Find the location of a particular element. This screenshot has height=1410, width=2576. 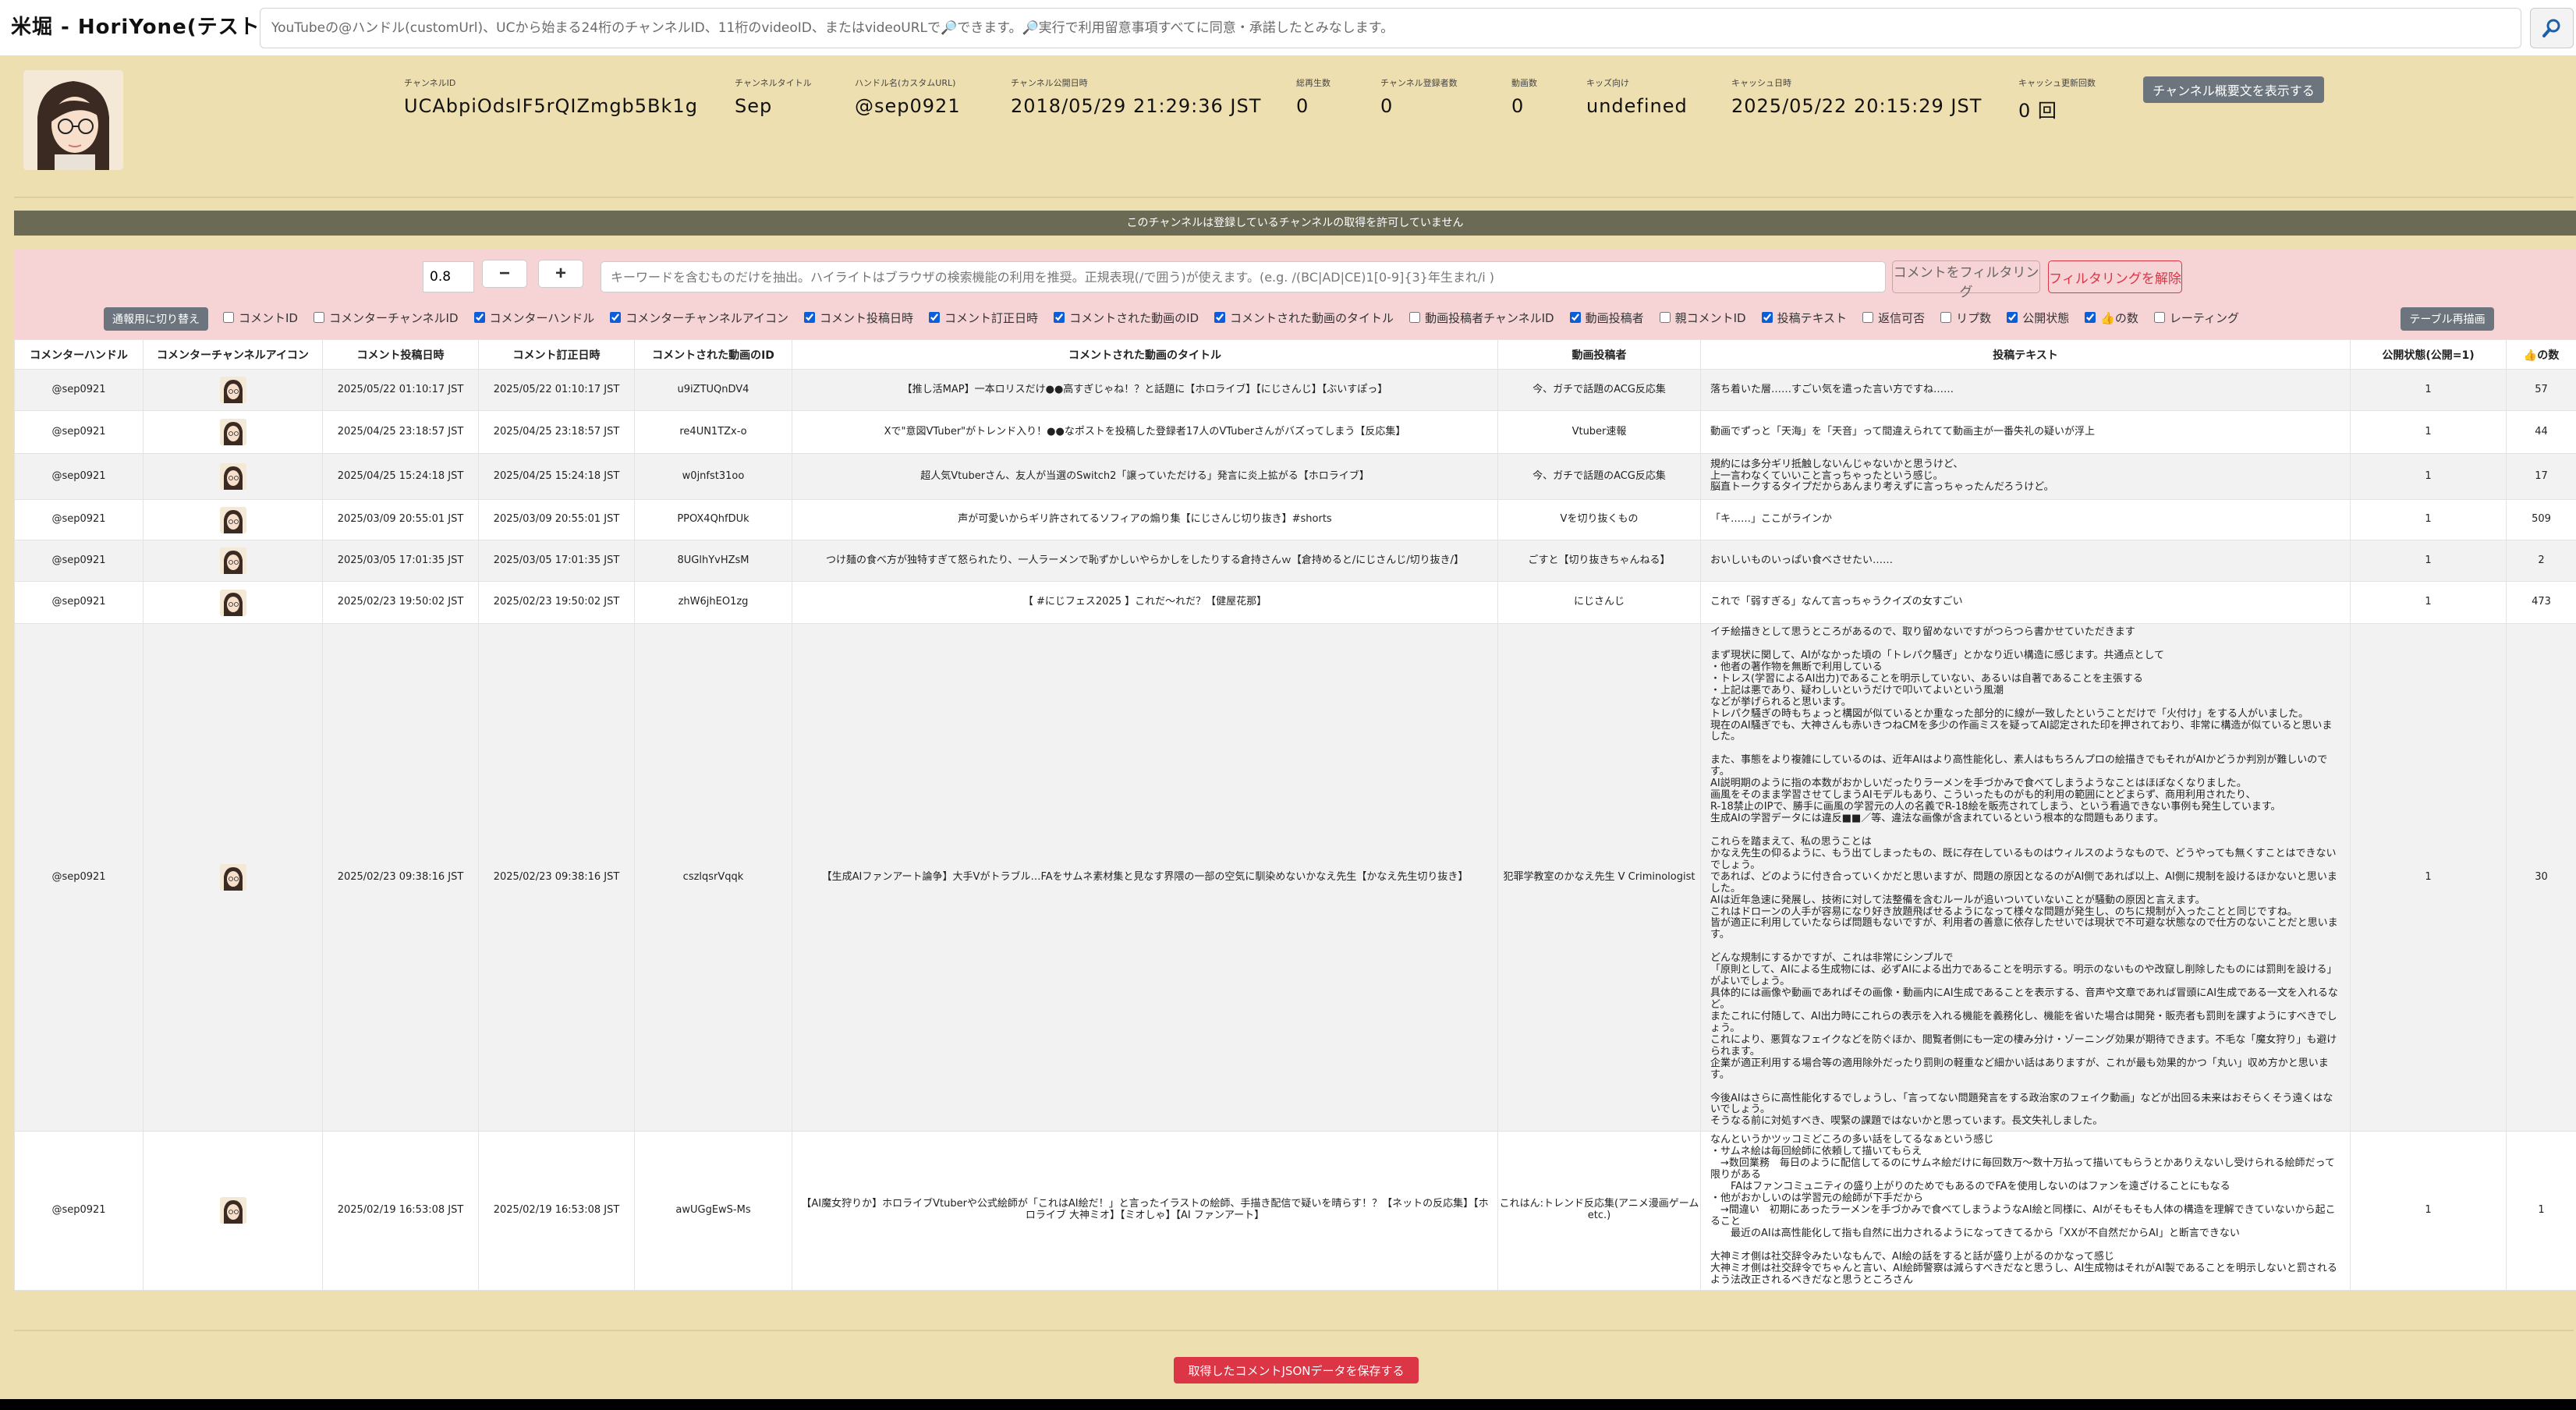

column-header: コメント投稿日時 is located at coordinates (400, 354).